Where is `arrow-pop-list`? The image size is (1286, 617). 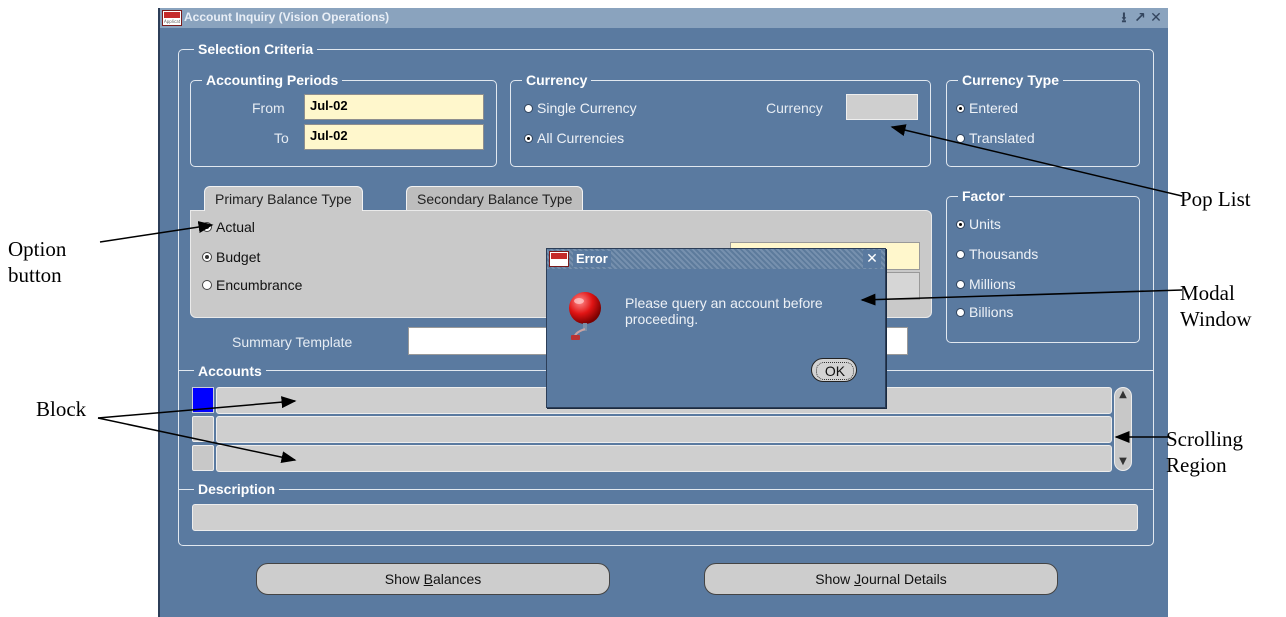
arrow-pop-list is located at coordinates (1036, 160).